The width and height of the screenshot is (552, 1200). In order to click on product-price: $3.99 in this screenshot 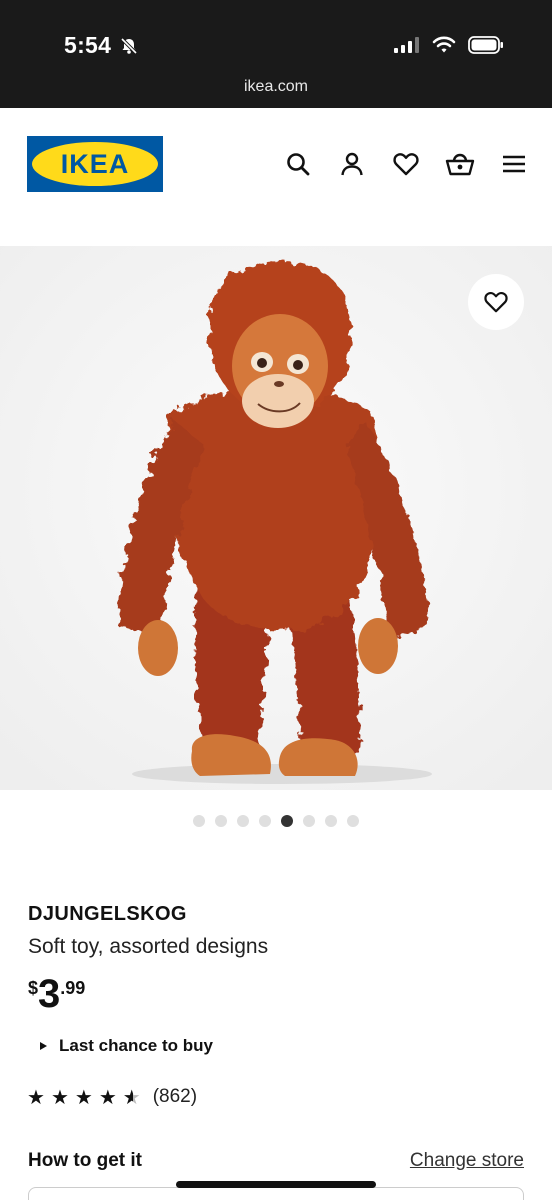, I will do `click(56, 994)`.